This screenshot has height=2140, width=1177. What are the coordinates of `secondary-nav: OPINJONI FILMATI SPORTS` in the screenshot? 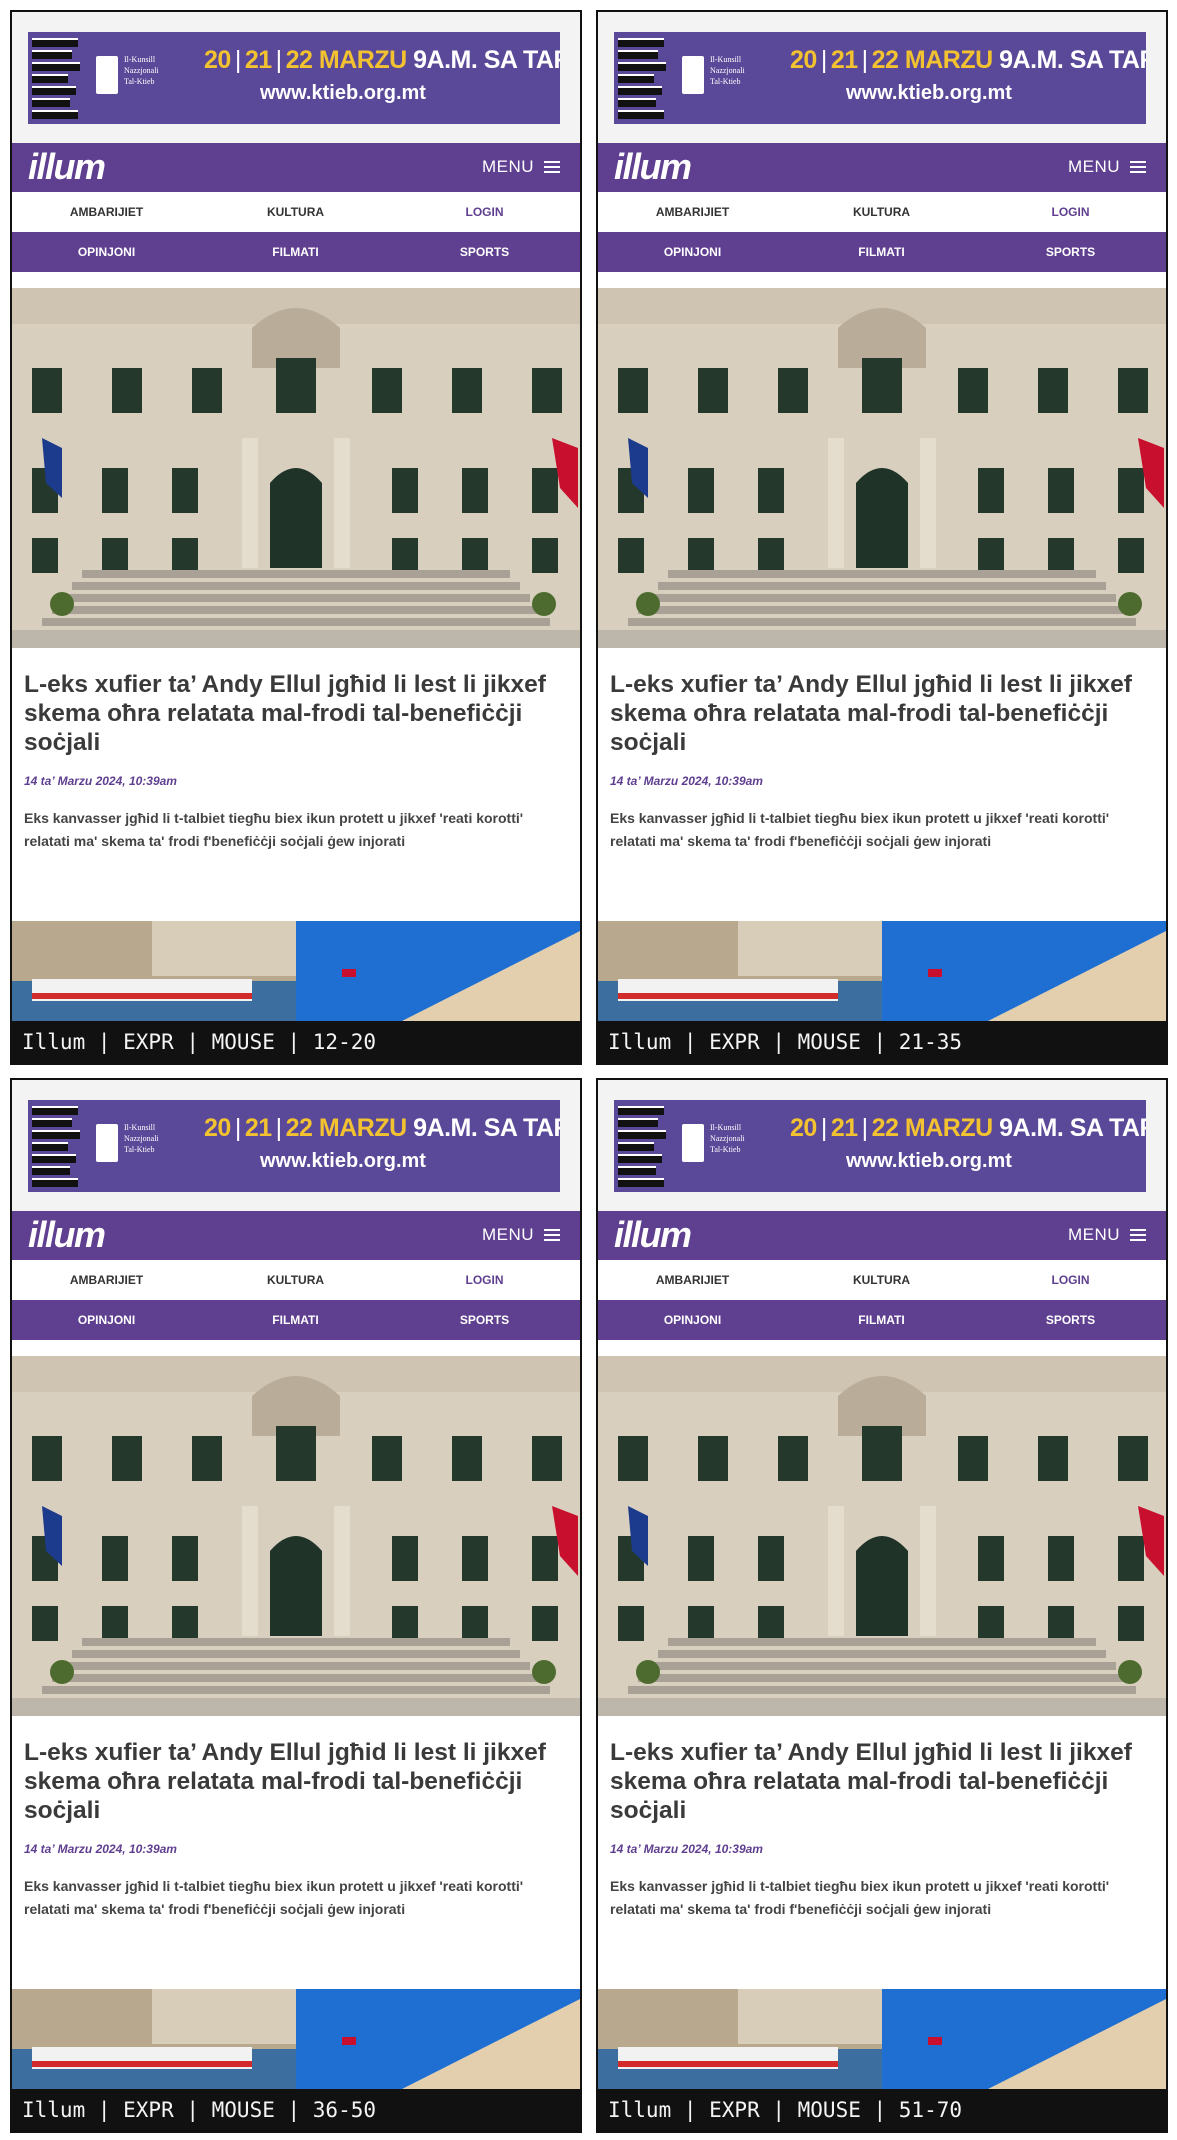 It's located at (882, 1320).